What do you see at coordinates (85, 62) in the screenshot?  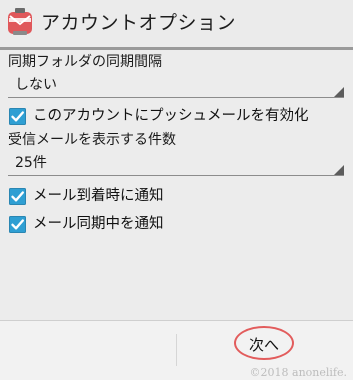 I see `sync-frequency-label: 同期フォルダの同期間隔` at bounding box center [85, 62].